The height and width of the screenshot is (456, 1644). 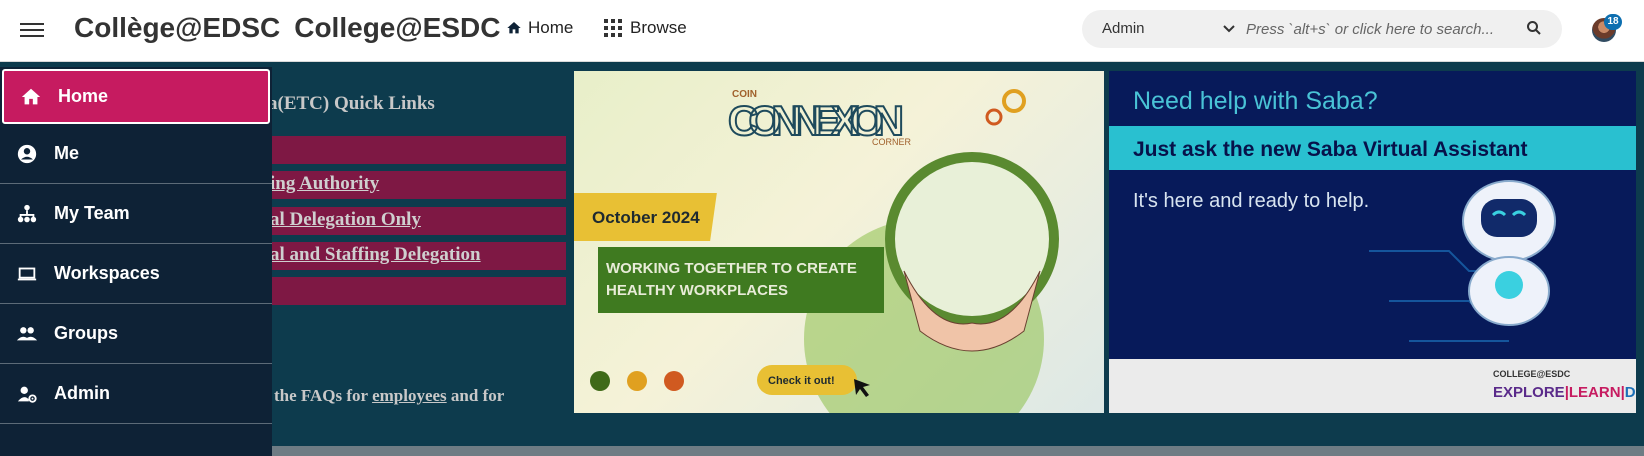 What do you see at coordinates (551, 27) in the screenshot?
I see `nav-home-label: Home` at bounding box center [551, 27].